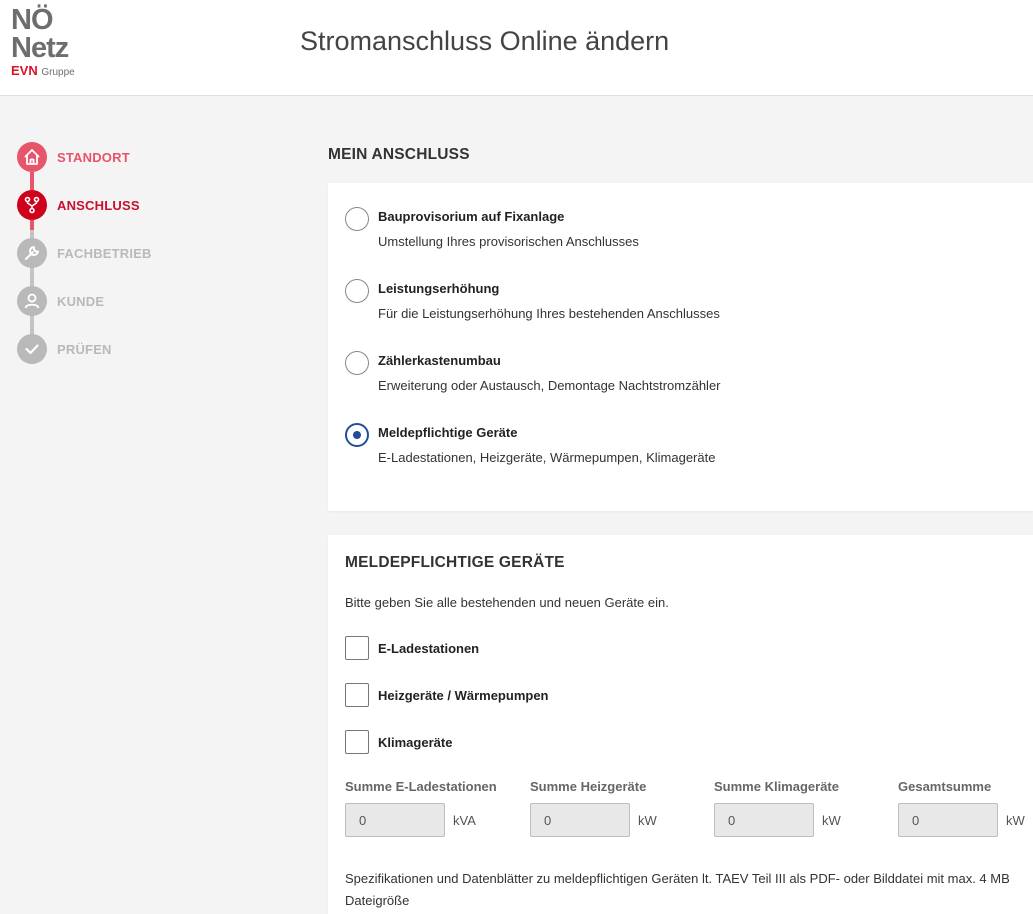 The height and width of the screenshot is (914, 1033). I want to click on sum-klimageraete: Summe Klimageräte 0 kW, so click(804, 808).